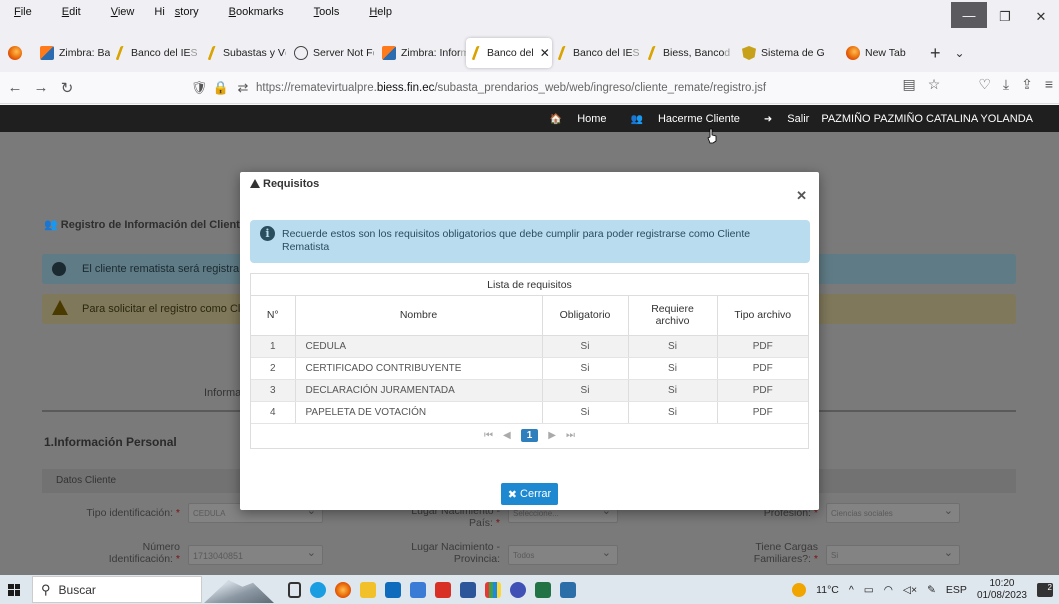 The width and height of the screenshot is (1059, 604). I want to click on home-icon: 🏠, so click(556, 119).